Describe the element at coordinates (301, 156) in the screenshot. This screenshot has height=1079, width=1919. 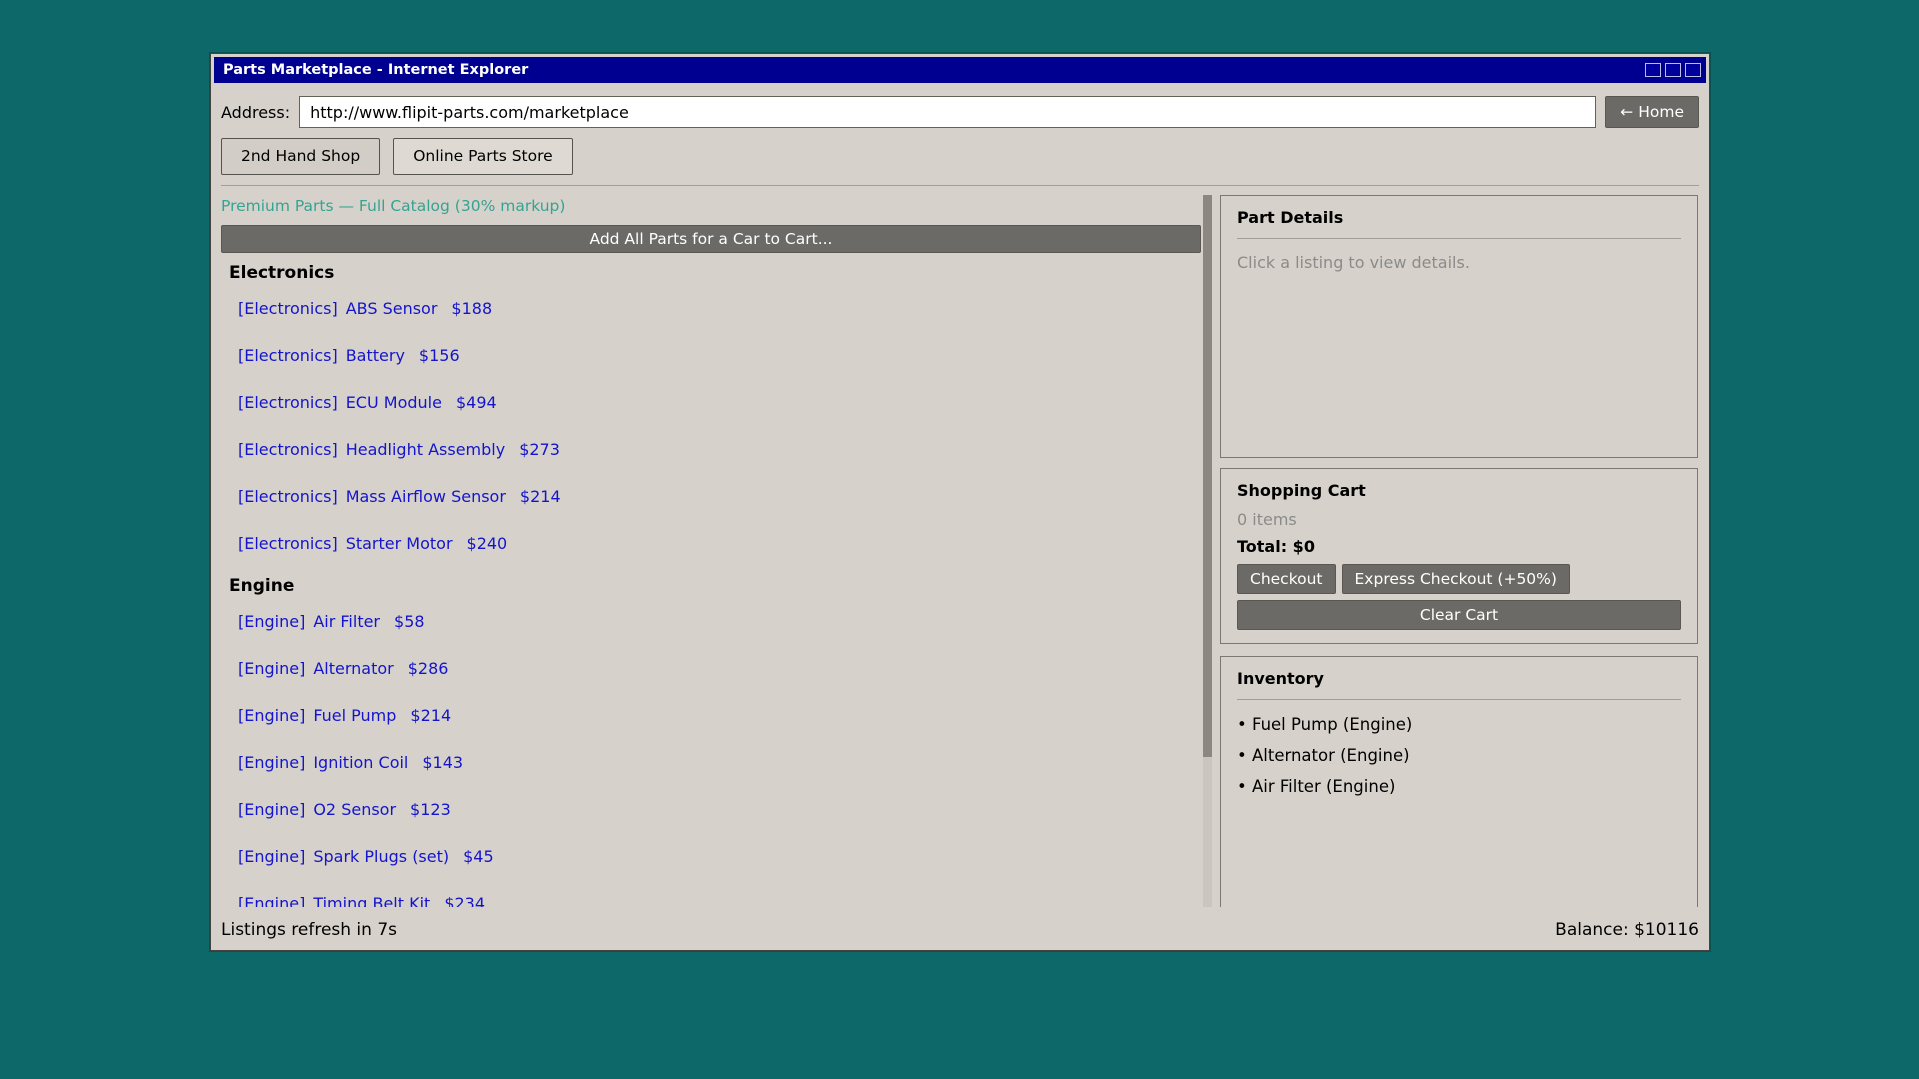
I see `tab-2nd-hand-shop: 2nd Hand Shop` at that location.